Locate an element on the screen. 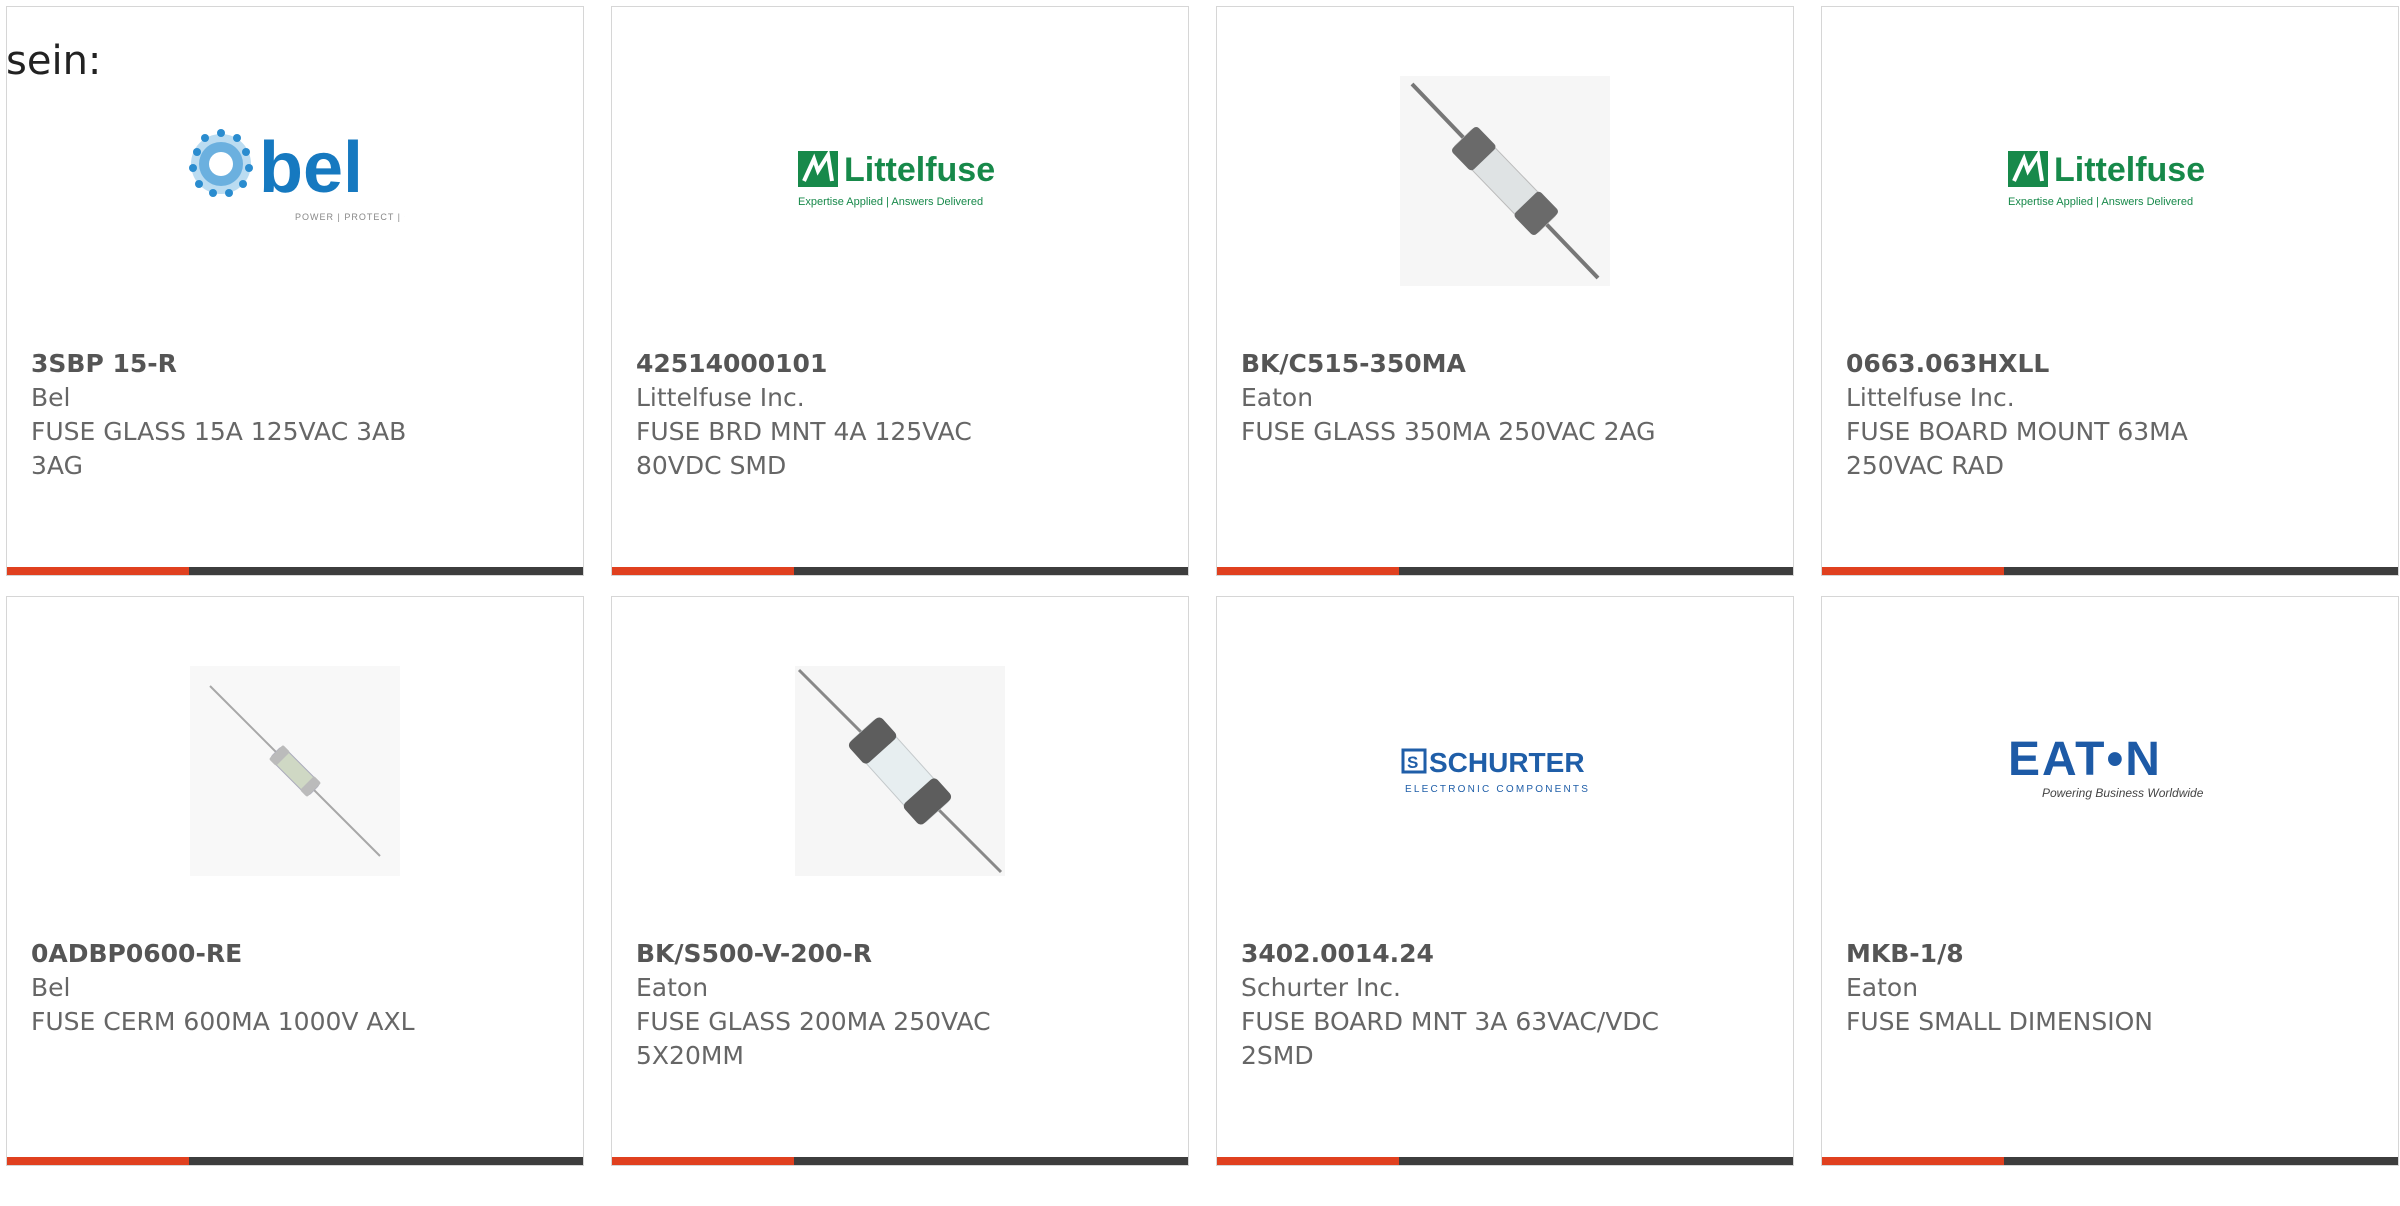 Image resolution: width=2400 pixels, height=1206 pixels. part-number: BK/C515-350MA is located at coordinates (1507, 364).